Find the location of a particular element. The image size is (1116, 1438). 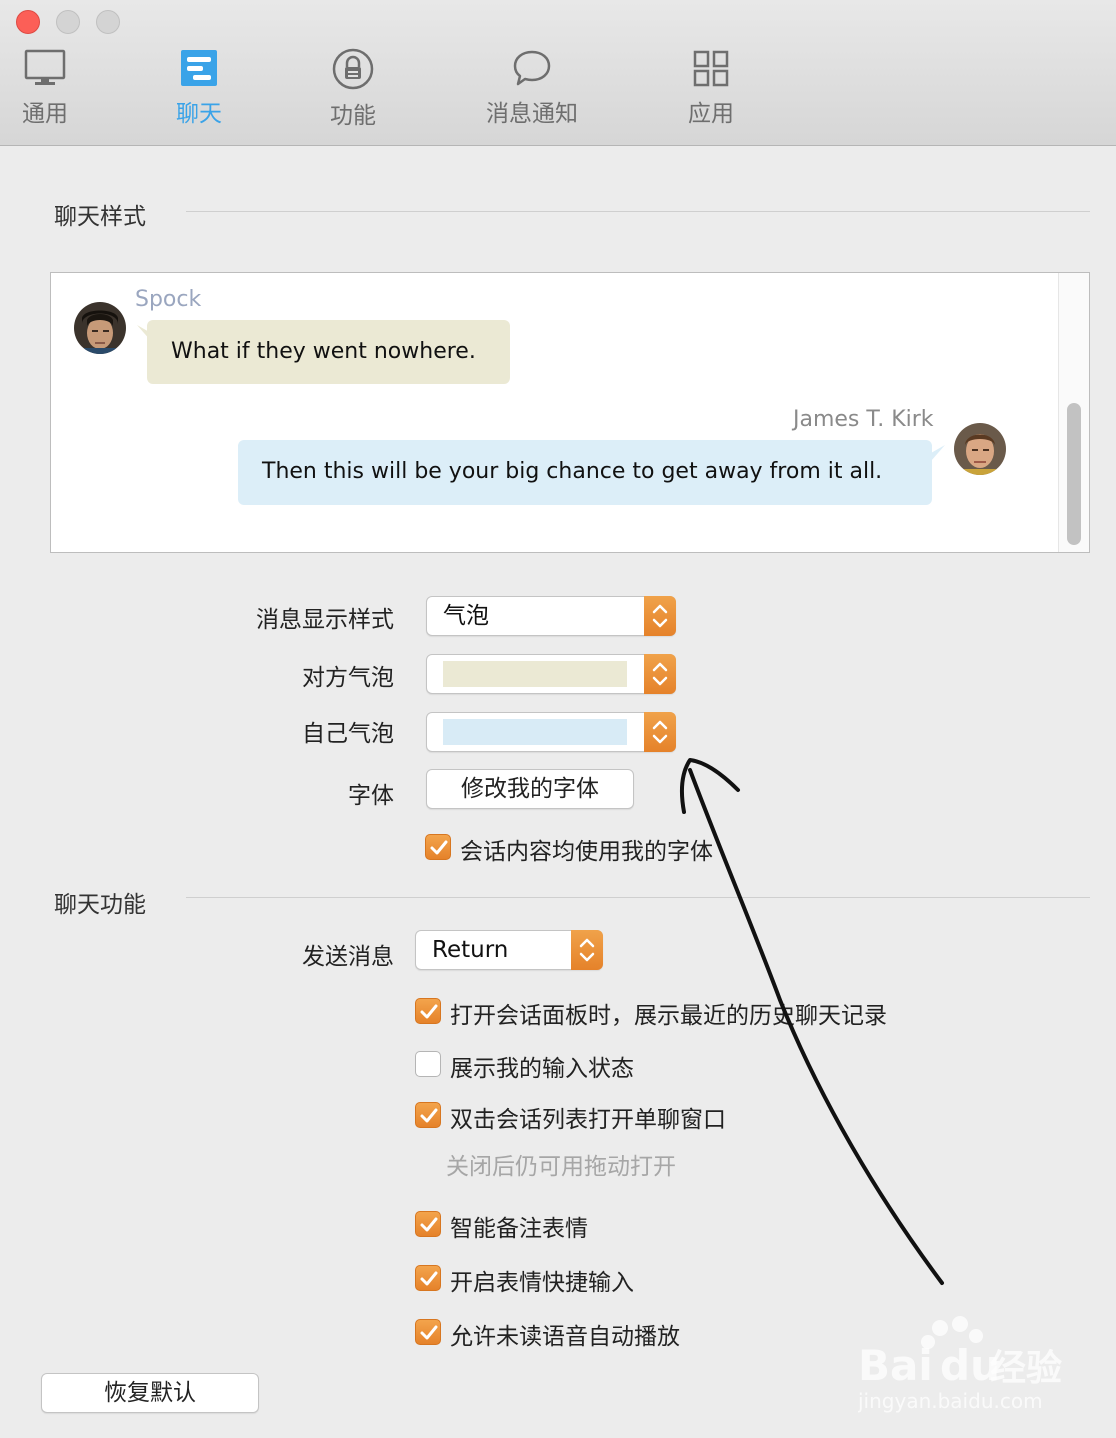

lock-icon is located at coordinates (353, 69).